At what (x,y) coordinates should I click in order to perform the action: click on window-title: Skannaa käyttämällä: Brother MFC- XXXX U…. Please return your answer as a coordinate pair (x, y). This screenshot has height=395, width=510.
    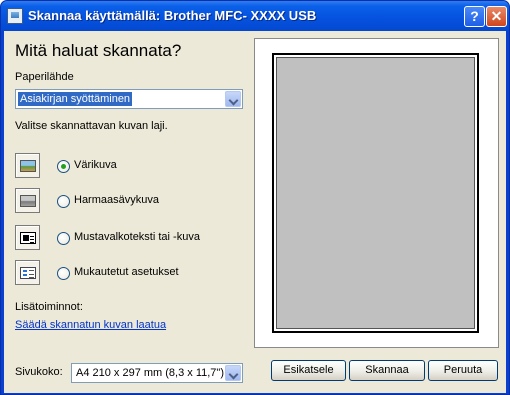
    Looking at the image, I should click on (172, 15).